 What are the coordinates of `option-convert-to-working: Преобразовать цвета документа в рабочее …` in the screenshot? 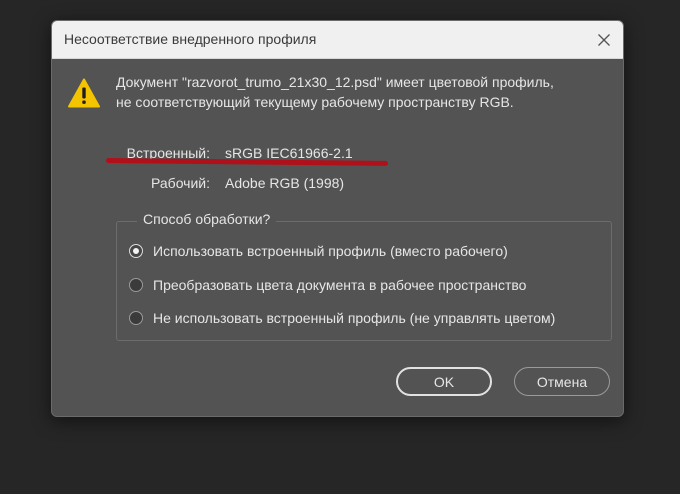 It's located at (327, 285).